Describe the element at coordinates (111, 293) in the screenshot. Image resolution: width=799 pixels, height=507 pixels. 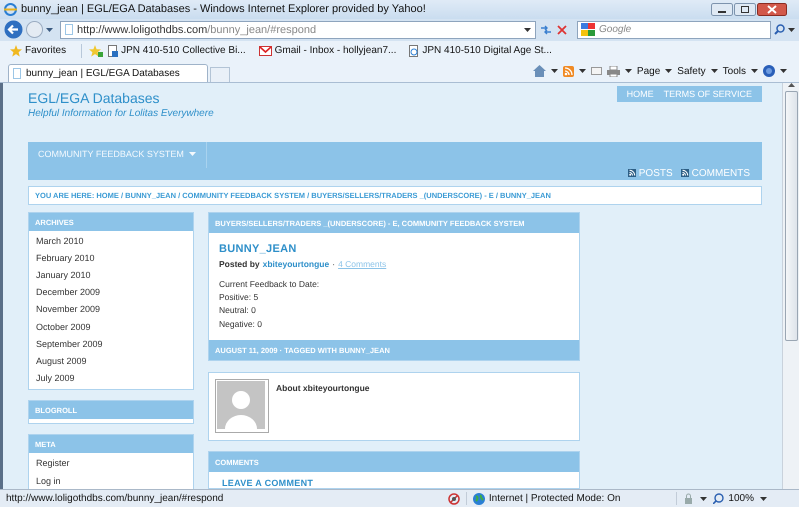
I see `sidebar-link: December 2009` at that location.